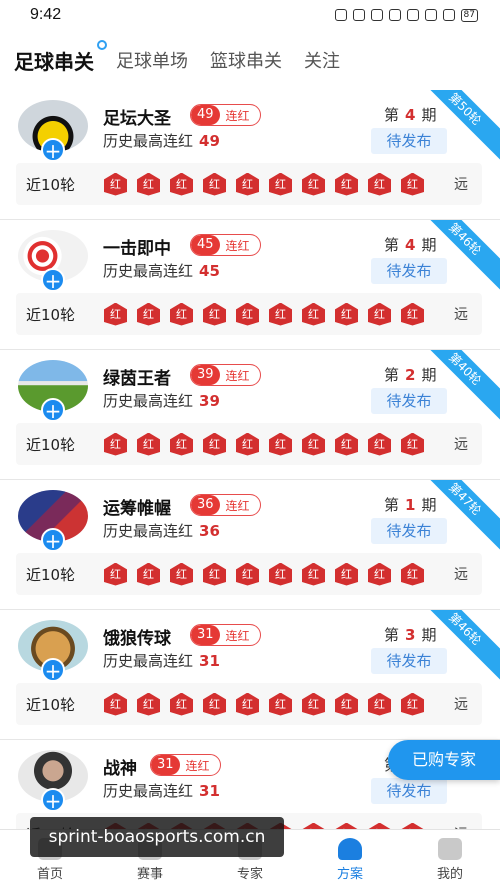 This screenshot has width=500, height=889. Describe the element at coordinates (450, 848) in the screenshot. I see `profile-icon` at that location.